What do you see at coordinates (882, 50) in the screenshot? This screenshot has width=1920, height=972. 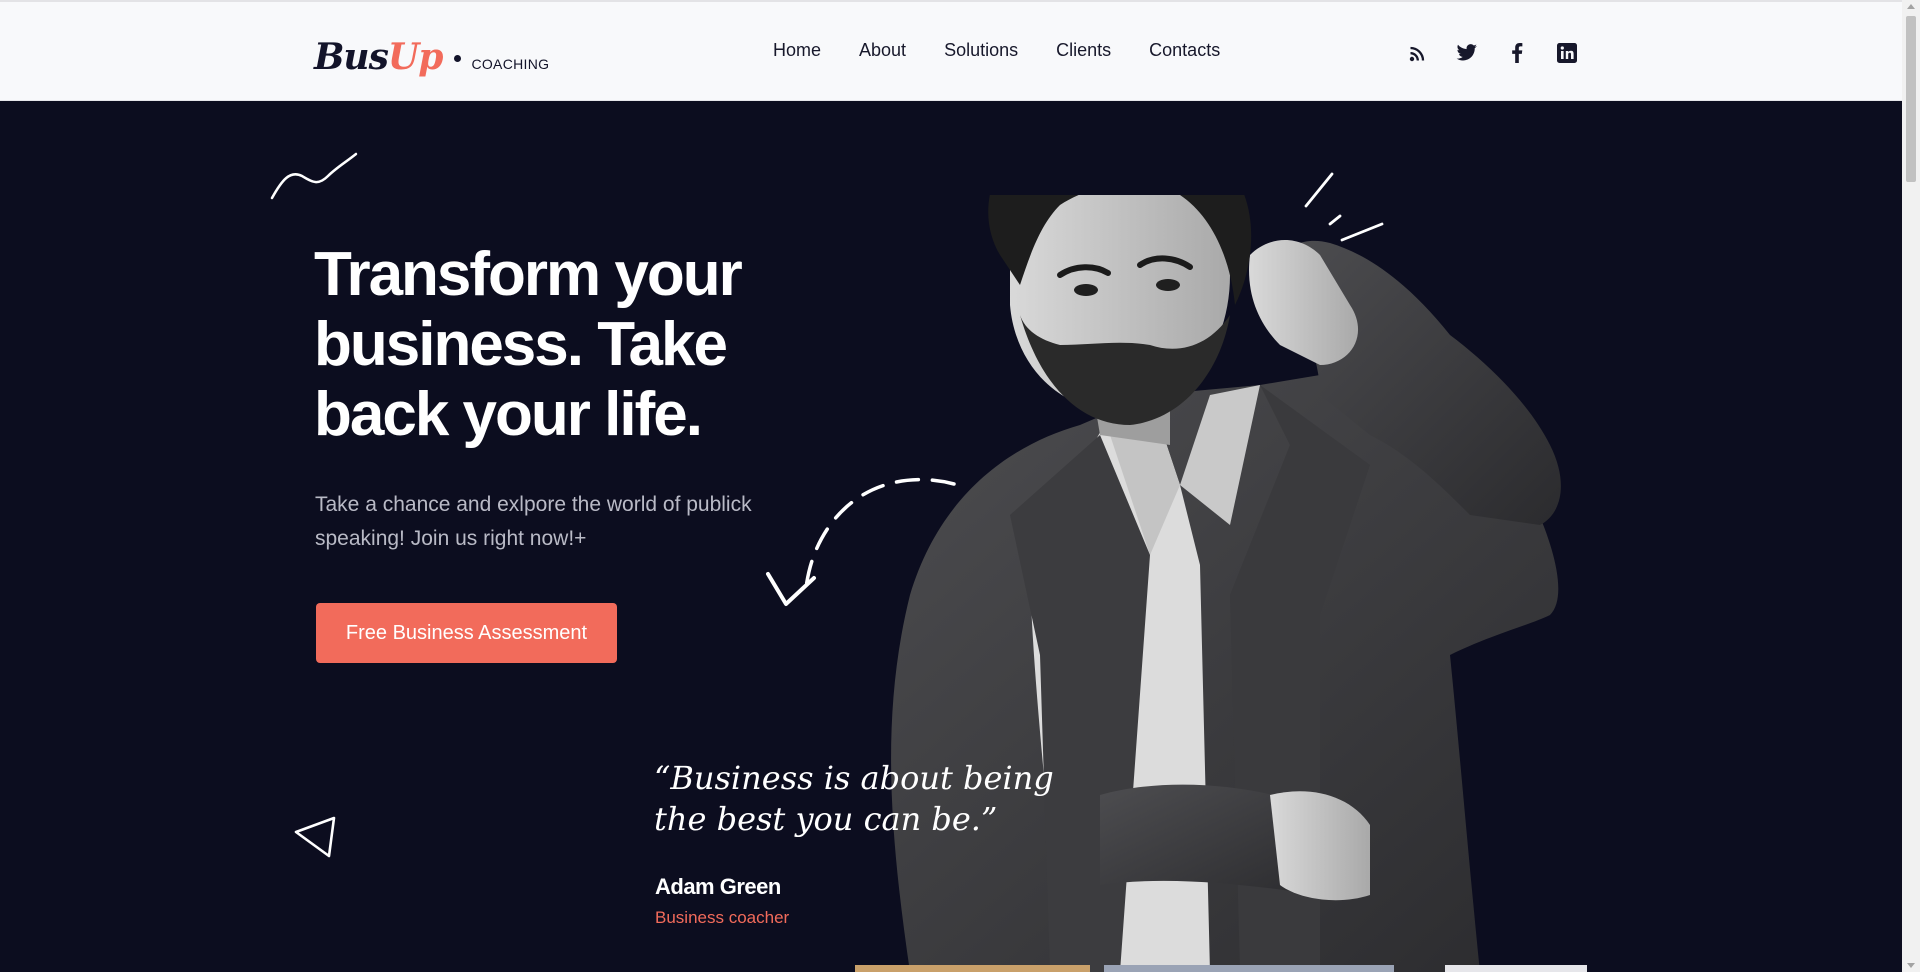 I see `nav-about: About` at bounding box center [882, 50].